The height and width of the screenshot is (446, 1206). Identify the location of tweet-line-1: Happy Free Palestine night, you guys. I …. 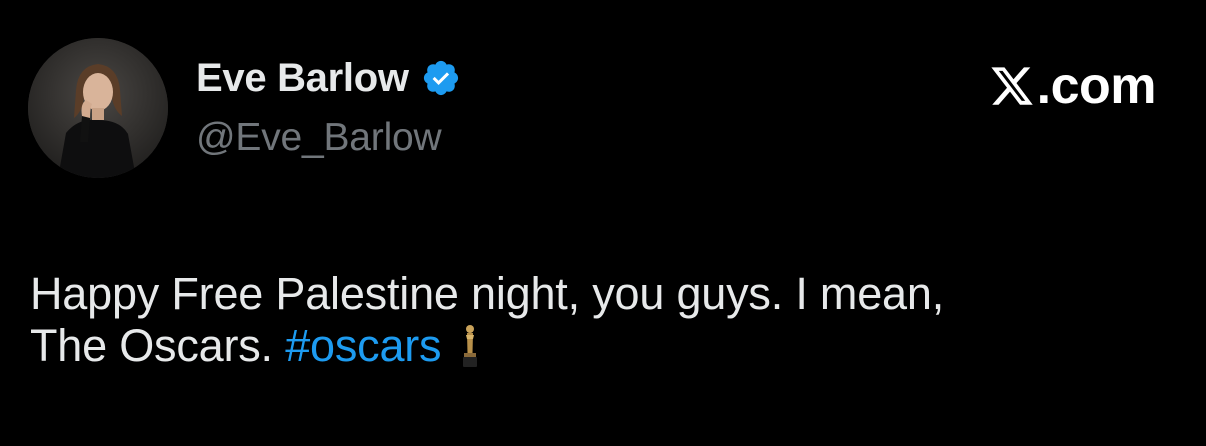
(487, 293).